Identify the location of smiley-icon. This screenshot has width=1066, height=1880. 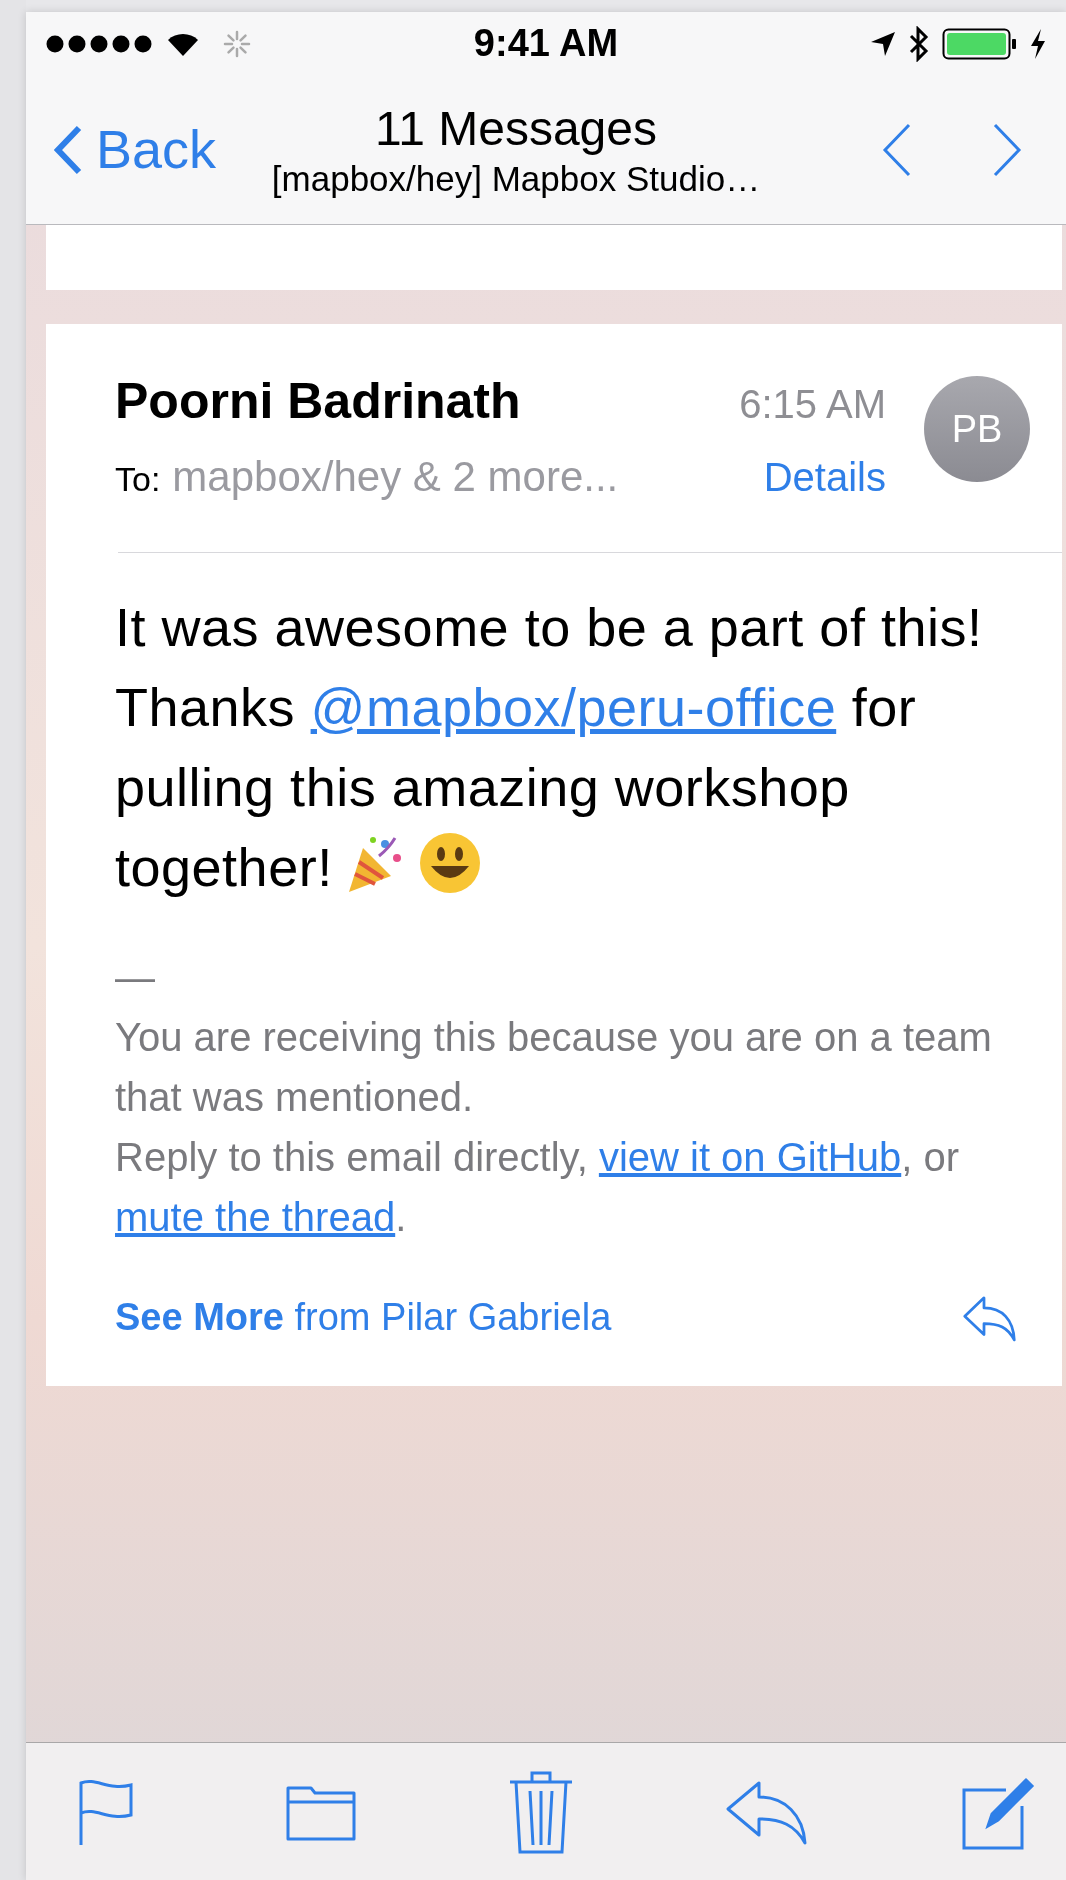
(449, 863).